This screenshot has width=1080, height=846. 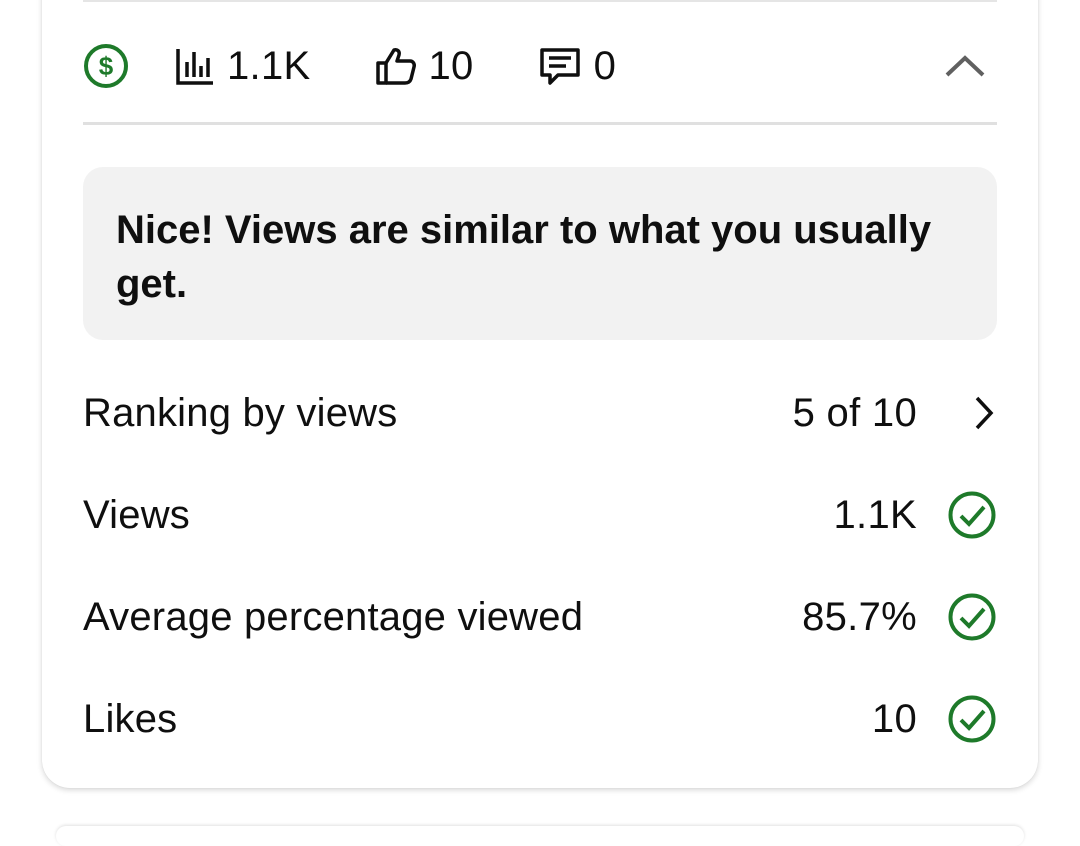 I want to click on metric-label: Ranking by views, so click(x=240, y=412).